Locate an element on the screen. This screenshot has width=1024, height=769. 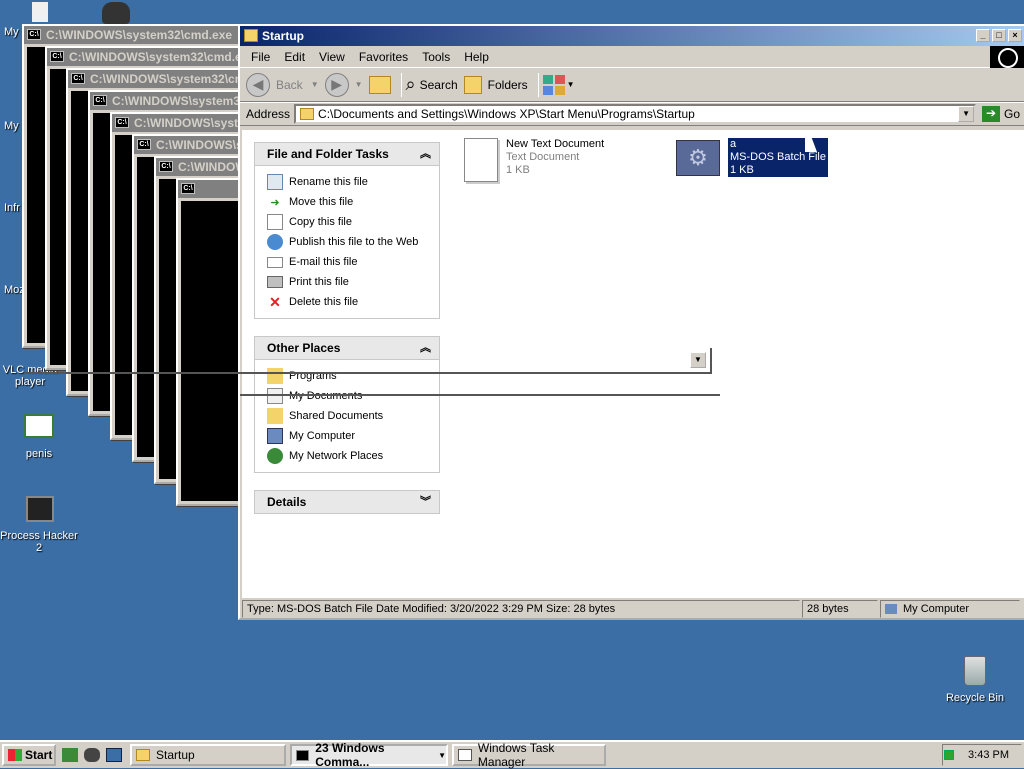
printer-icon is located at coordinates (275, 282).